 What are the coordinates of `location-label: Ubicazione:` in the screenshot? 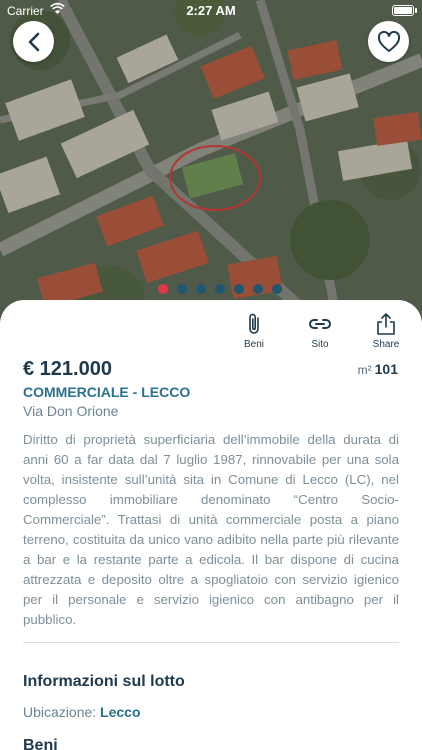 It's located at (60, 712).